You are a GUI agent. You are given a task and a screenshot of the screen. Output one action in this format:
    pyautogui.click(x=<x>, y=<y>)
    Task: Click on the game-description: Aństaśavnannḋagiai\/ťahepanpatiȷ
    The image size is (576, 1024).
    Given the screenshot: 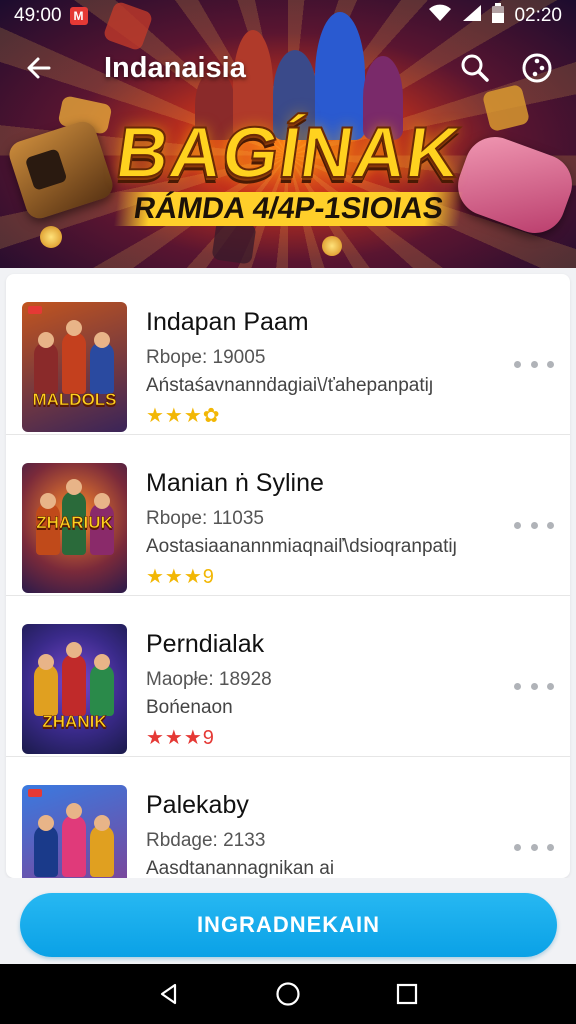 What is the action you would take?
    pyautogui.click(x=290, y=385)
    